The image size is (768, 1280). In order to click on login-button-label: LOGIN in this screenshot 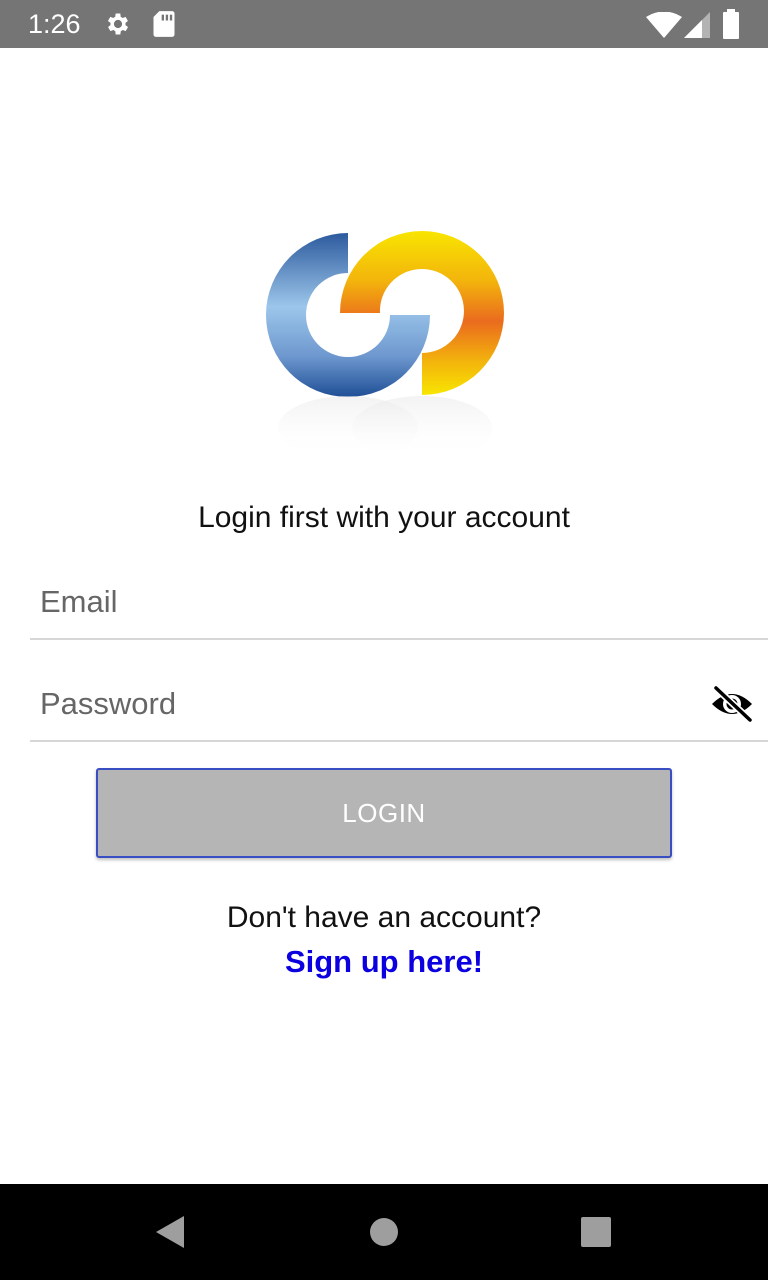, I will do `click(384, 812)`.